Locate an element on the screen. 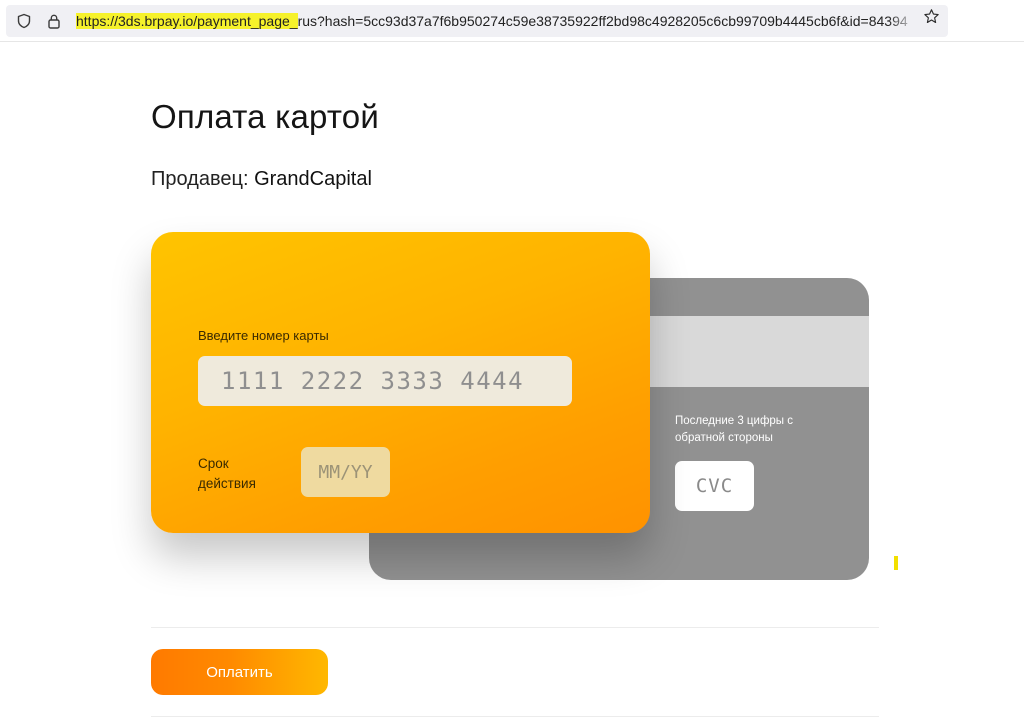  card-number-input is located at coordinates (385, 381).